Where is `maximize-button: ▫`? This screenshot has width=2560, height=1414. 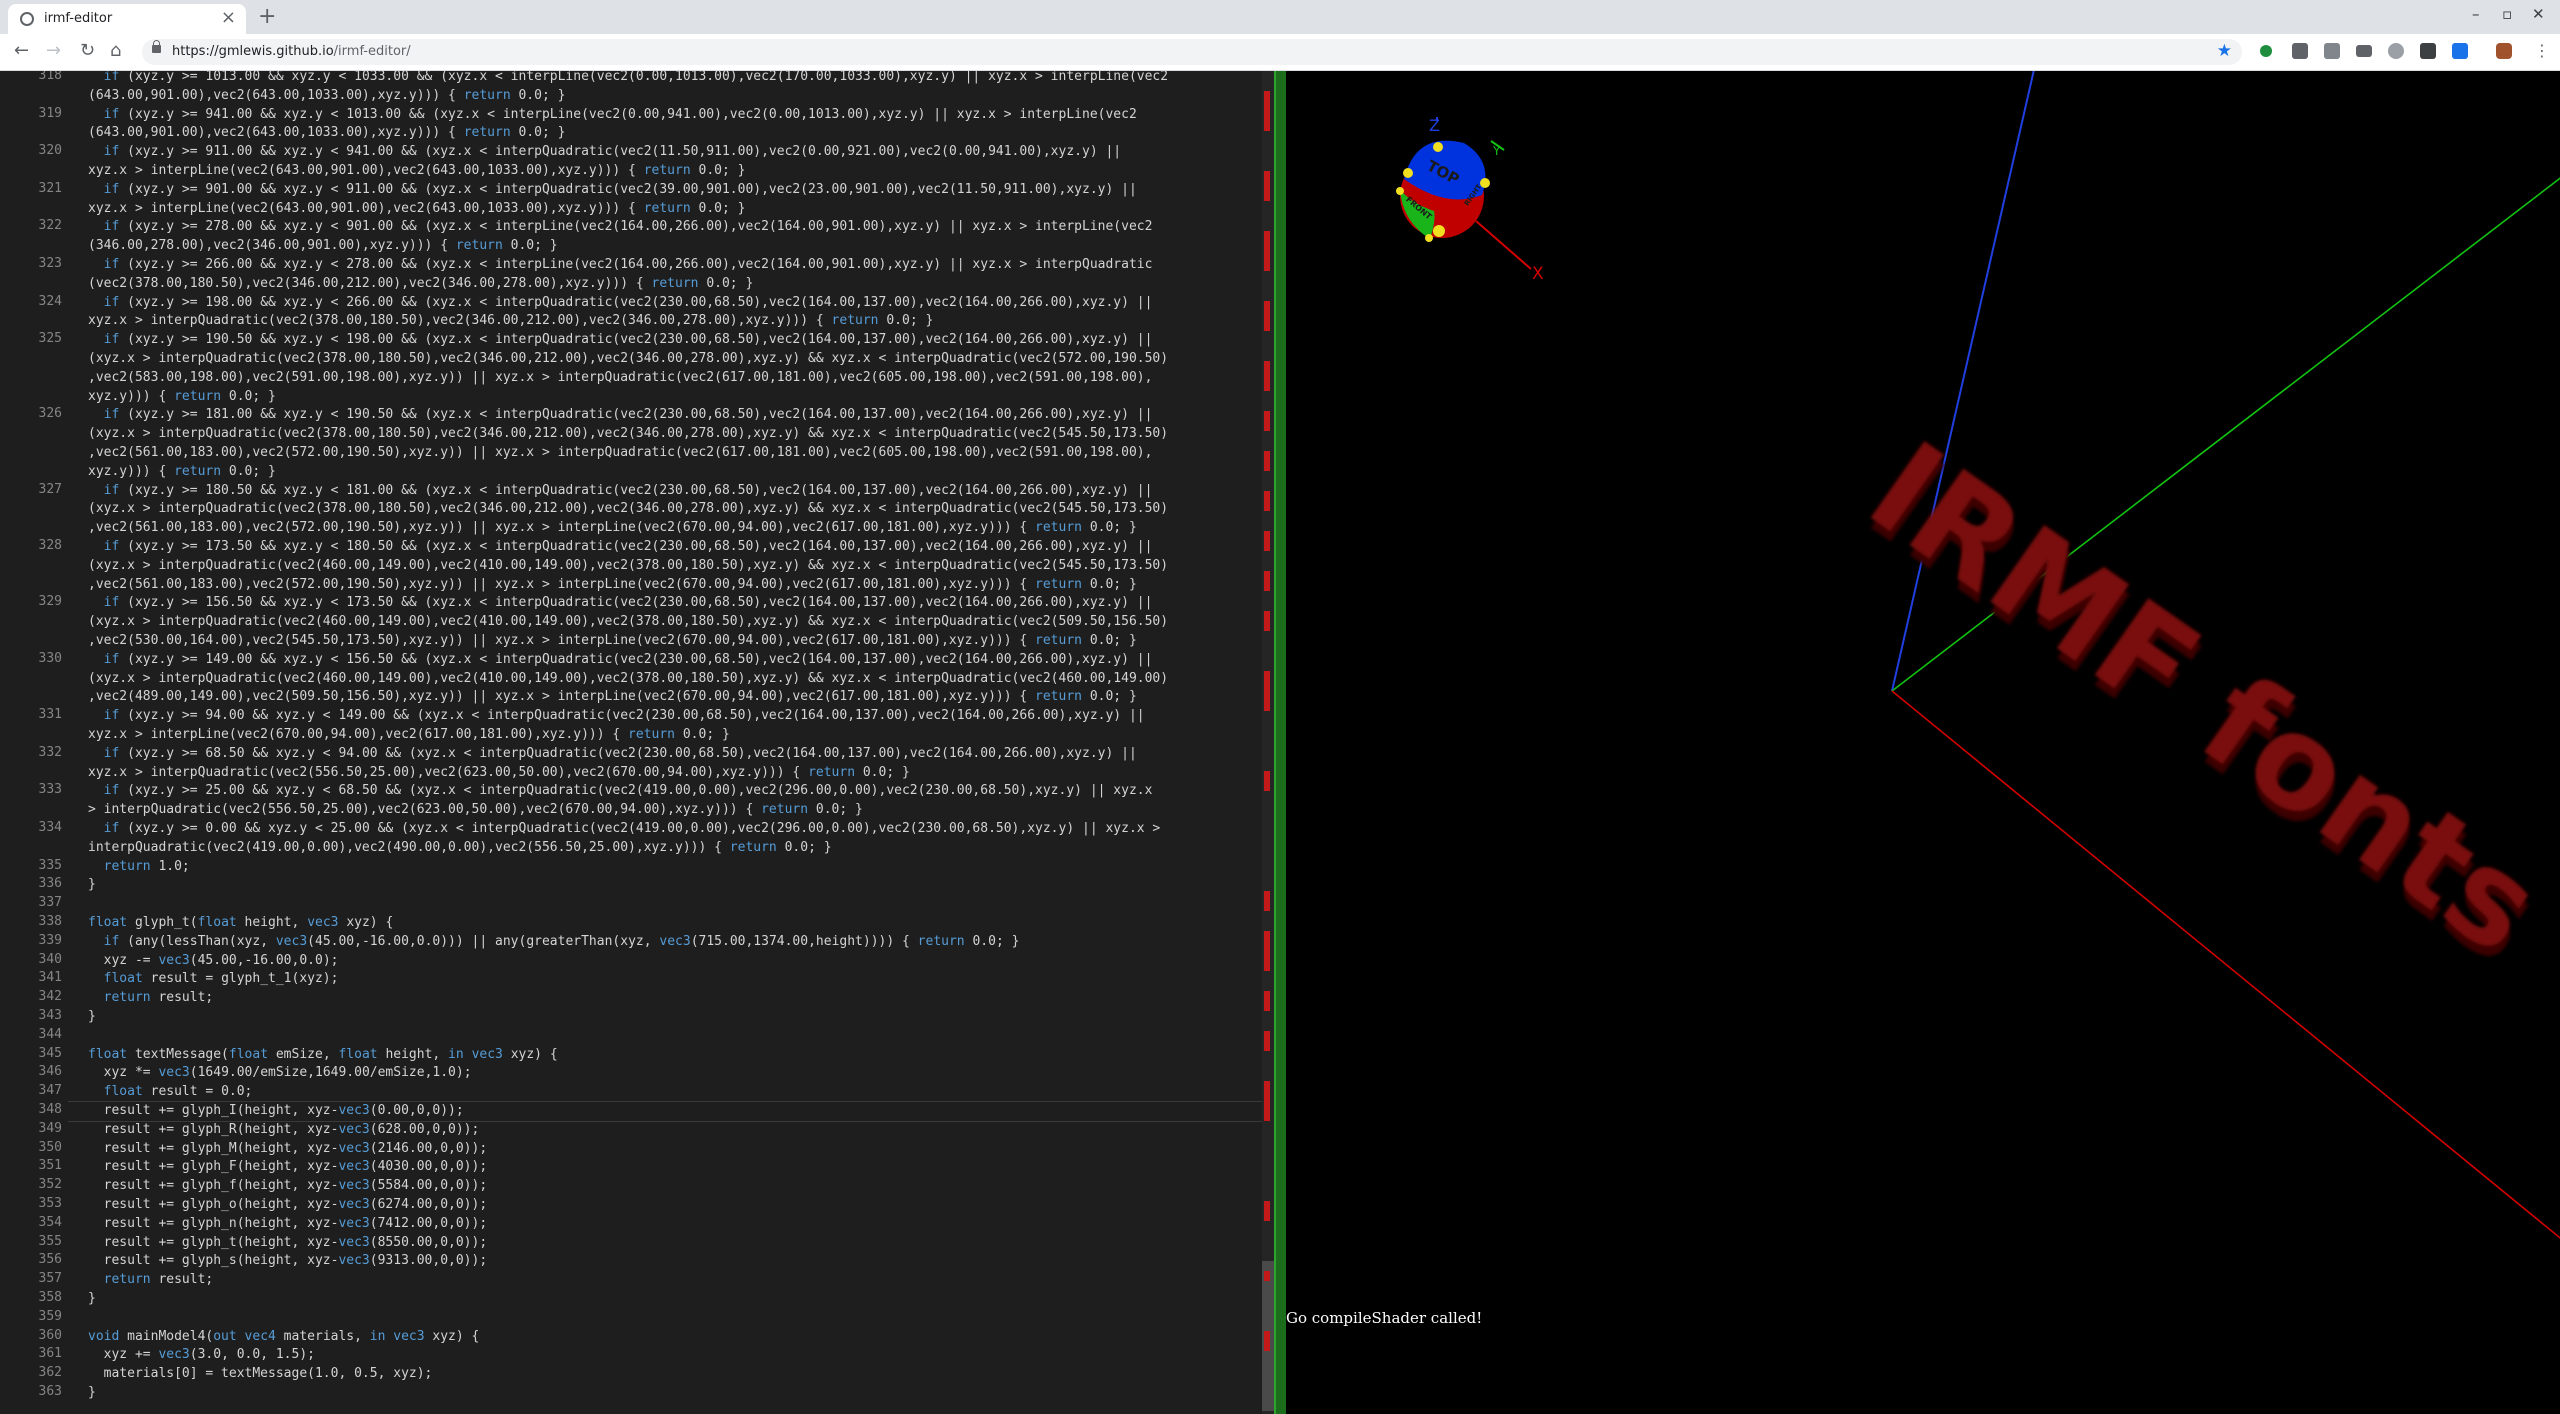
maximize-button: ▫ is located at coordinates (2507, 14).